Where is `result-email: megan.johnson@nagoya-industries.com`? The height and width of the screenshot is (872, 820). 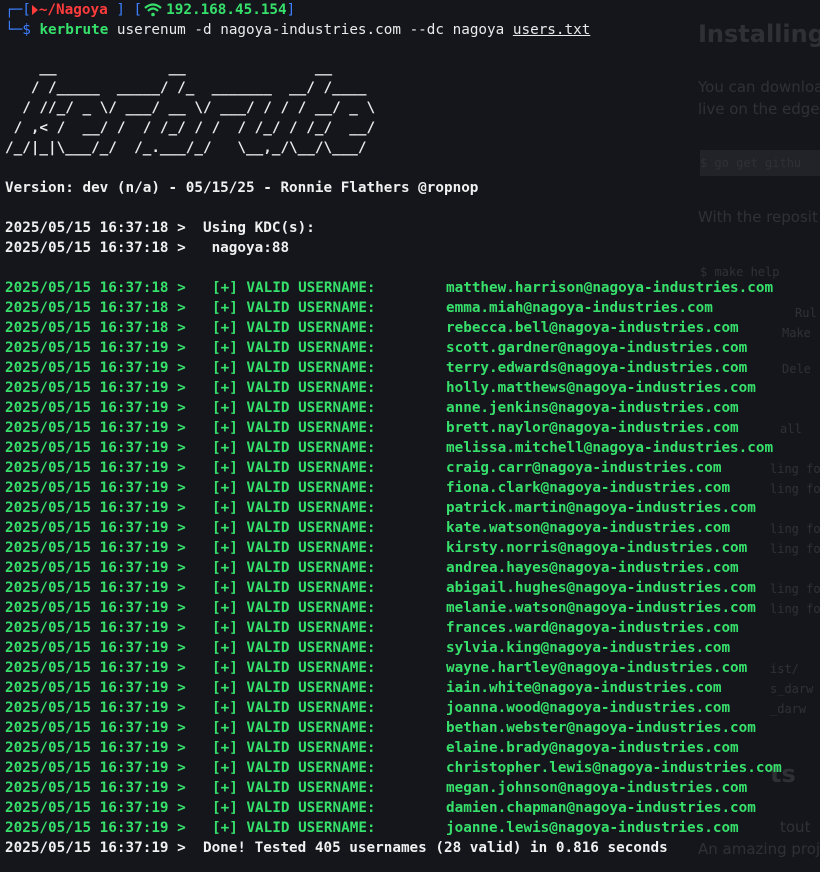
result-email: megan.johnson@nagoya-industries.com is located at coordinates (597, 788).